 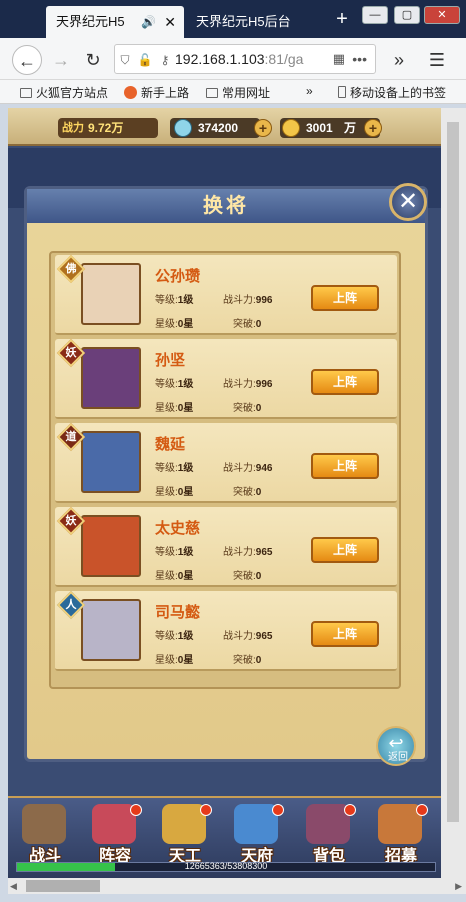 What do you see at coordinates (44, 824) in the screenshot?
I see `crossed-swords-icon` at bounding box center [44, 824].